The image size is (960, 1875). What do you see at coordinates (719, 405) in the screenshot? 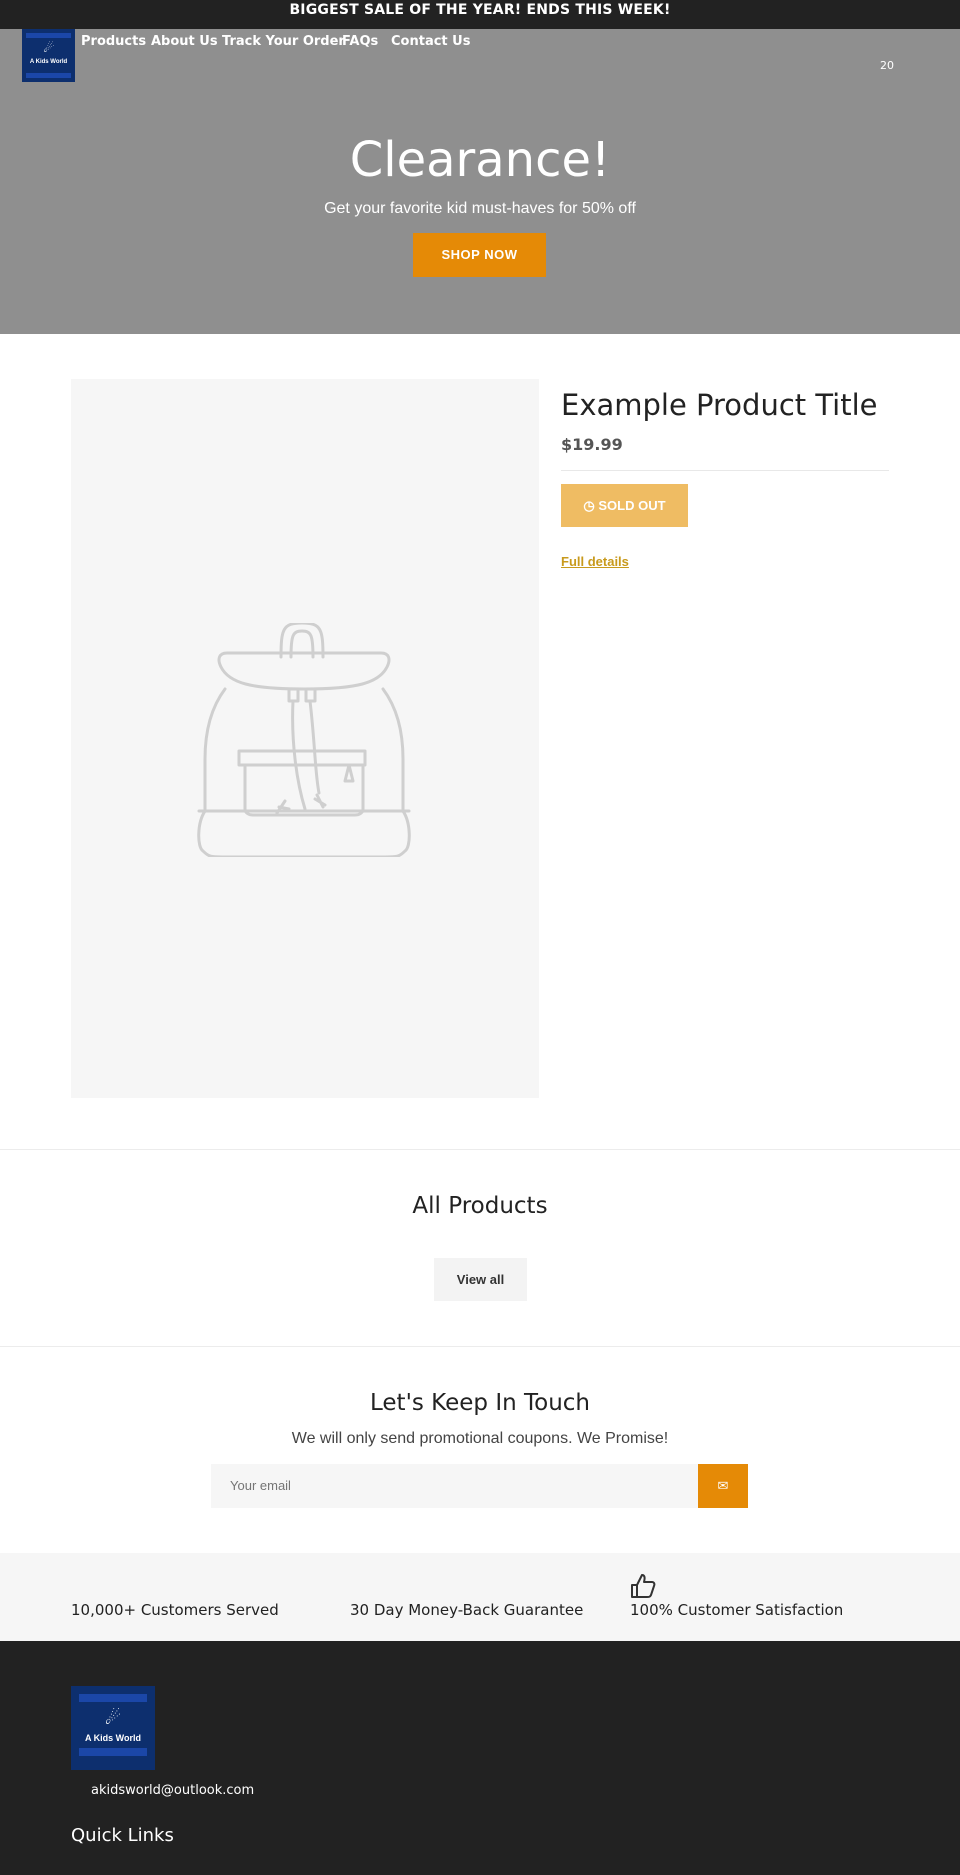
I see `product-title: Example Product Title` at bounding box center [719, 405].